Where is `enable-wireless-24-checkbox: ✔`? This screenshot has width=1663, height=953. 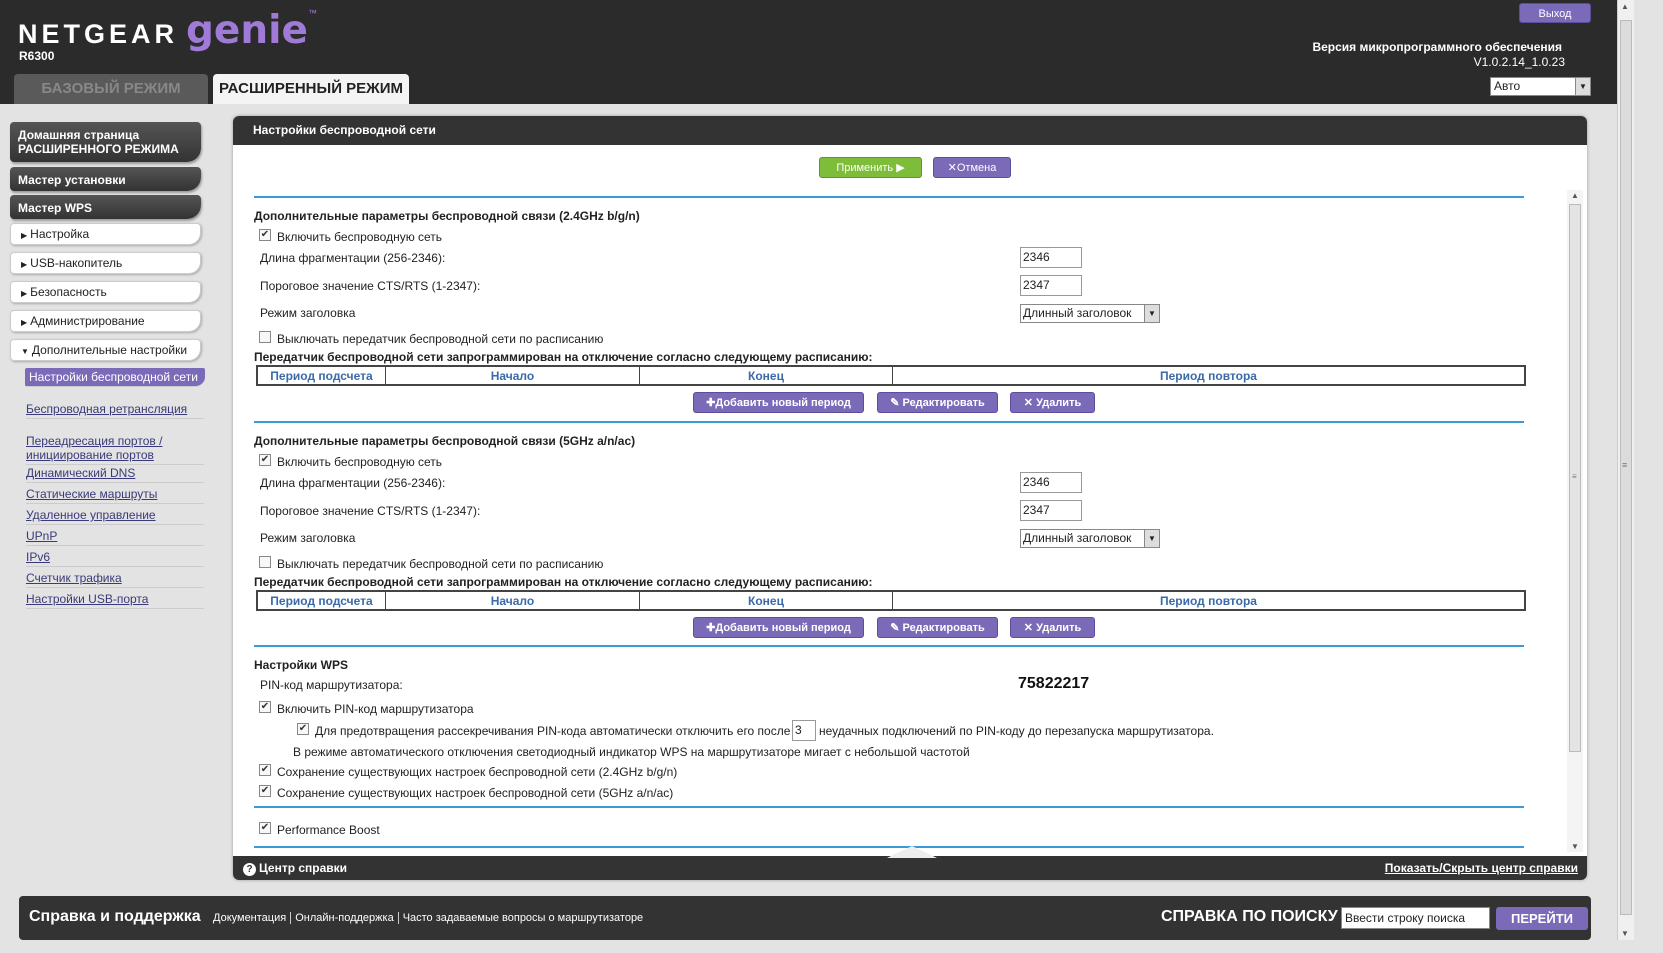 enable-wireless-24-checkbox: ✔ is located at coordinates (265, 235).